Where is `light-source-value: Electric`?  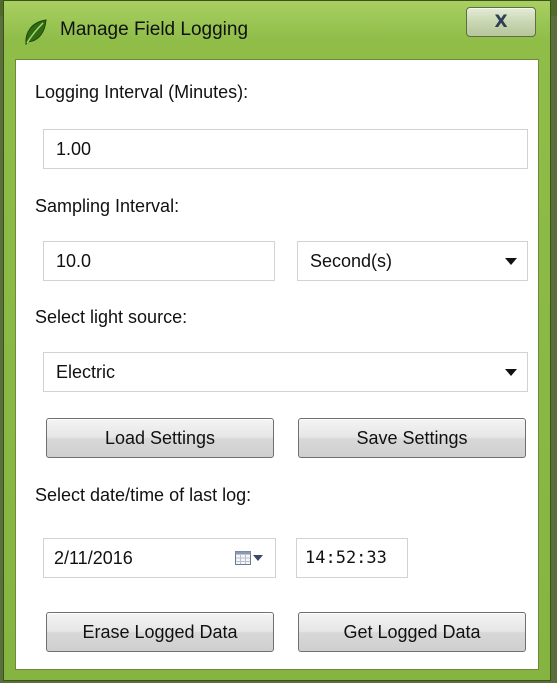 light-source-value: Electric is located at coordinates (86, 371).